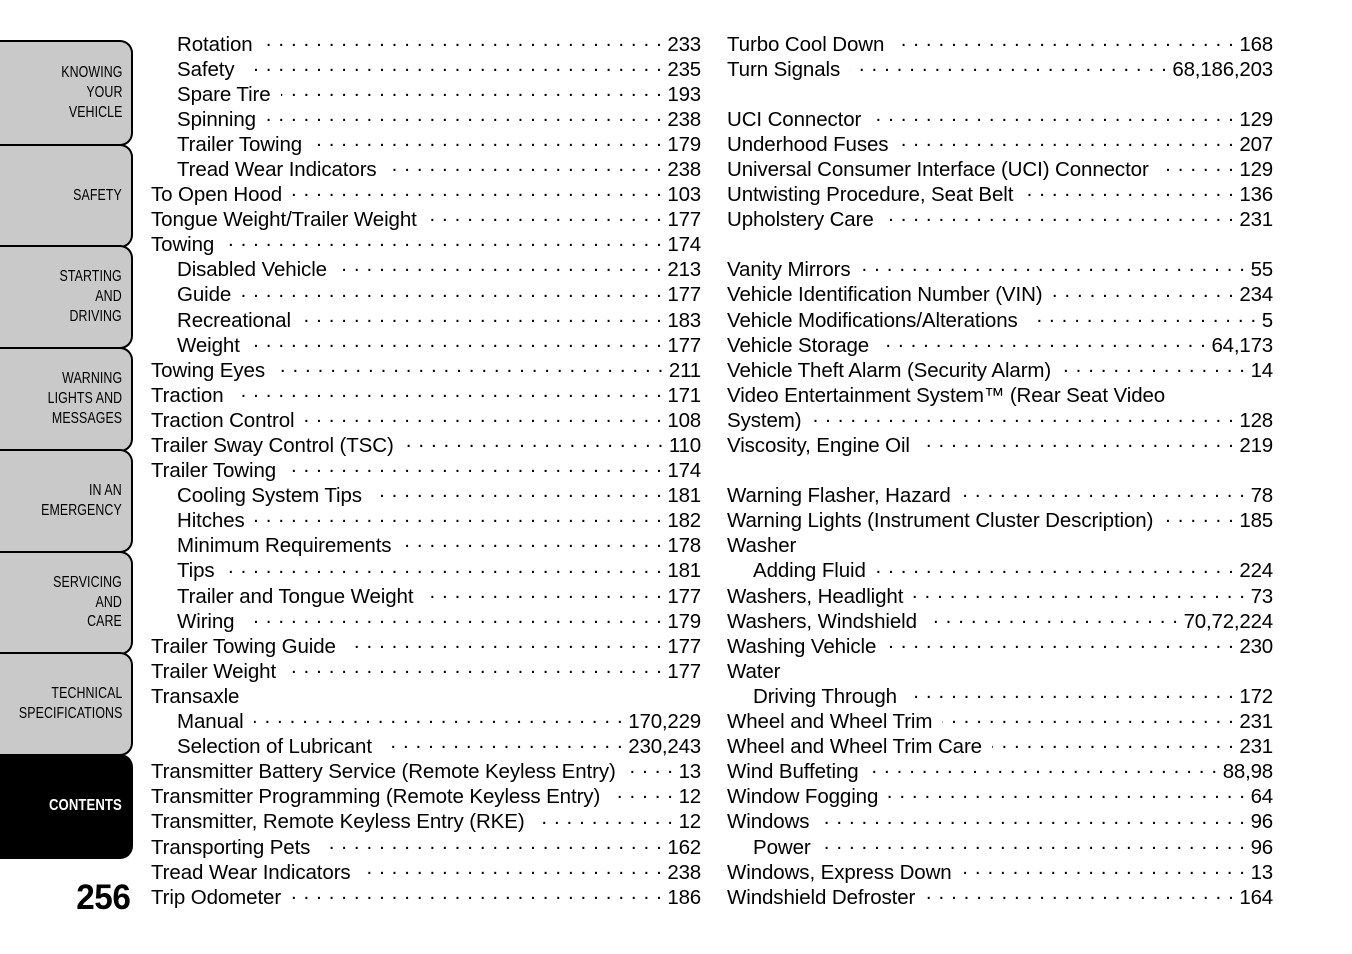  Describe the element at coordinates (426, 695) in the screenshot. I see `index-entry: Transaxle` at that location.